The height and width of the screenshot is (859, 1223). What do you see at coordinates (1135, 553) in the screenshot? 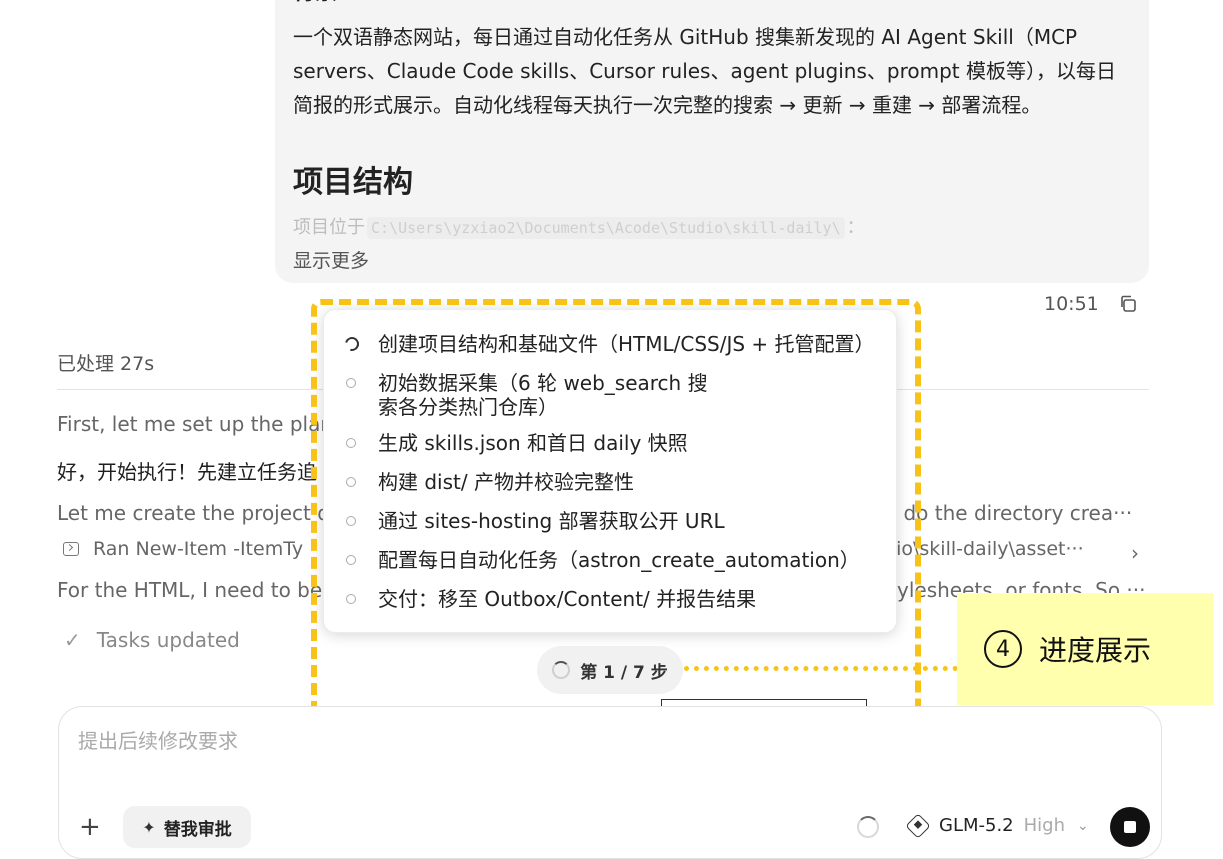
I see `chevron-right-icon: ›` at bounding box center [1135, 553].